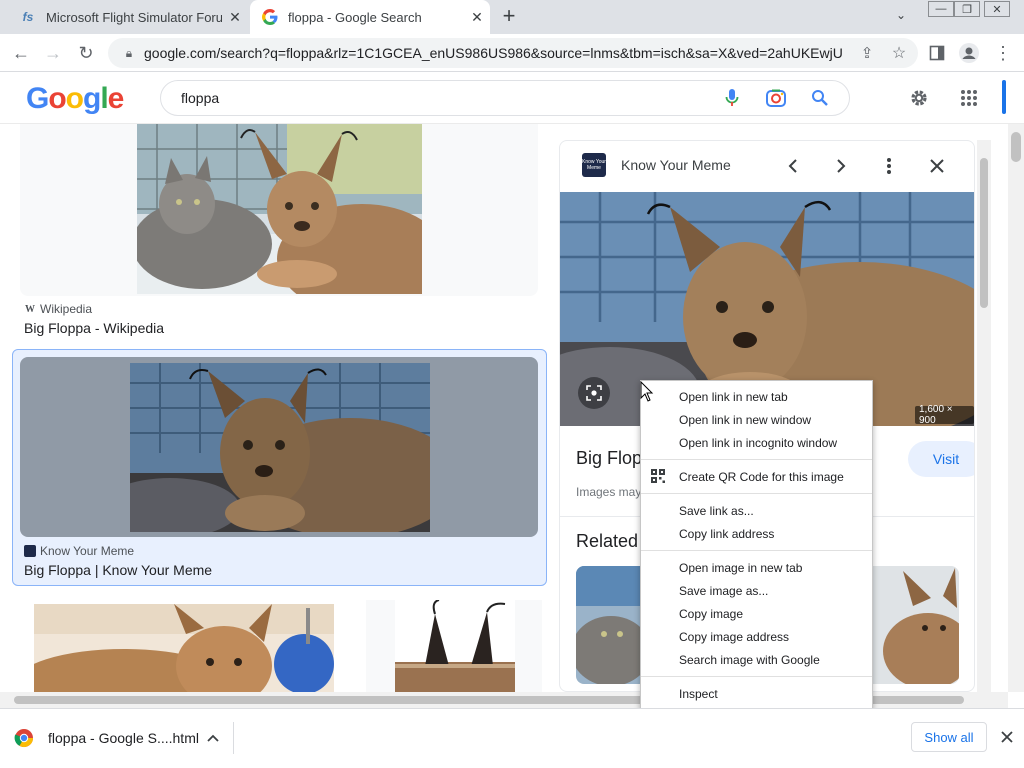  I want to click on image-dimensions: 1,600 × 900, so click(944, 415).